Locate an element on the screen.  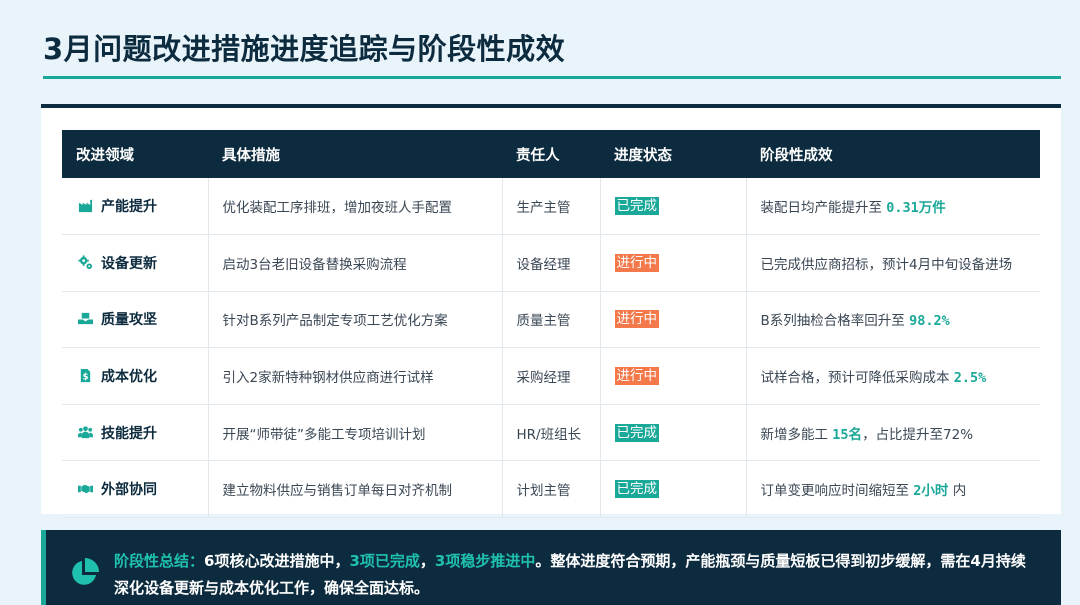
result-highlight: 0.31万件 is located at coordinates (916, 208).